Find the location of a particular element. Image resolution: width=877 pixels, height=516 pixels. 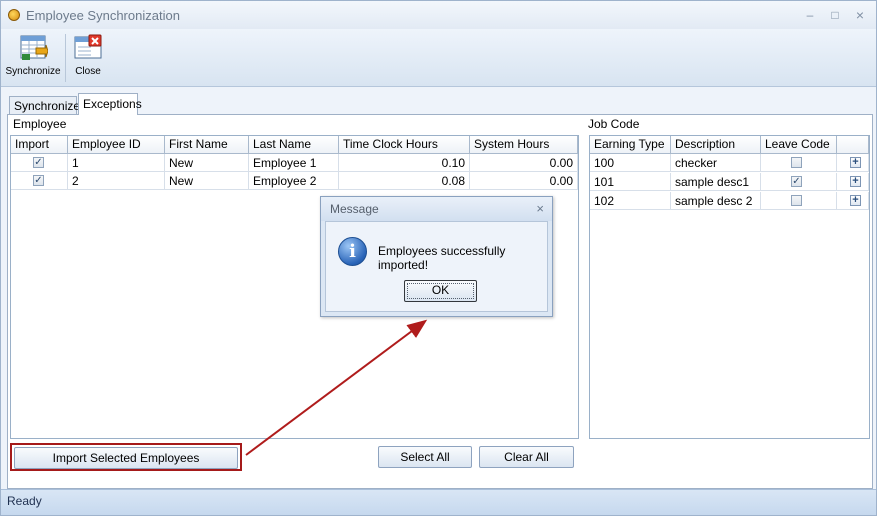

description-cell: sample desc1 is located at coordinates (716, 182).